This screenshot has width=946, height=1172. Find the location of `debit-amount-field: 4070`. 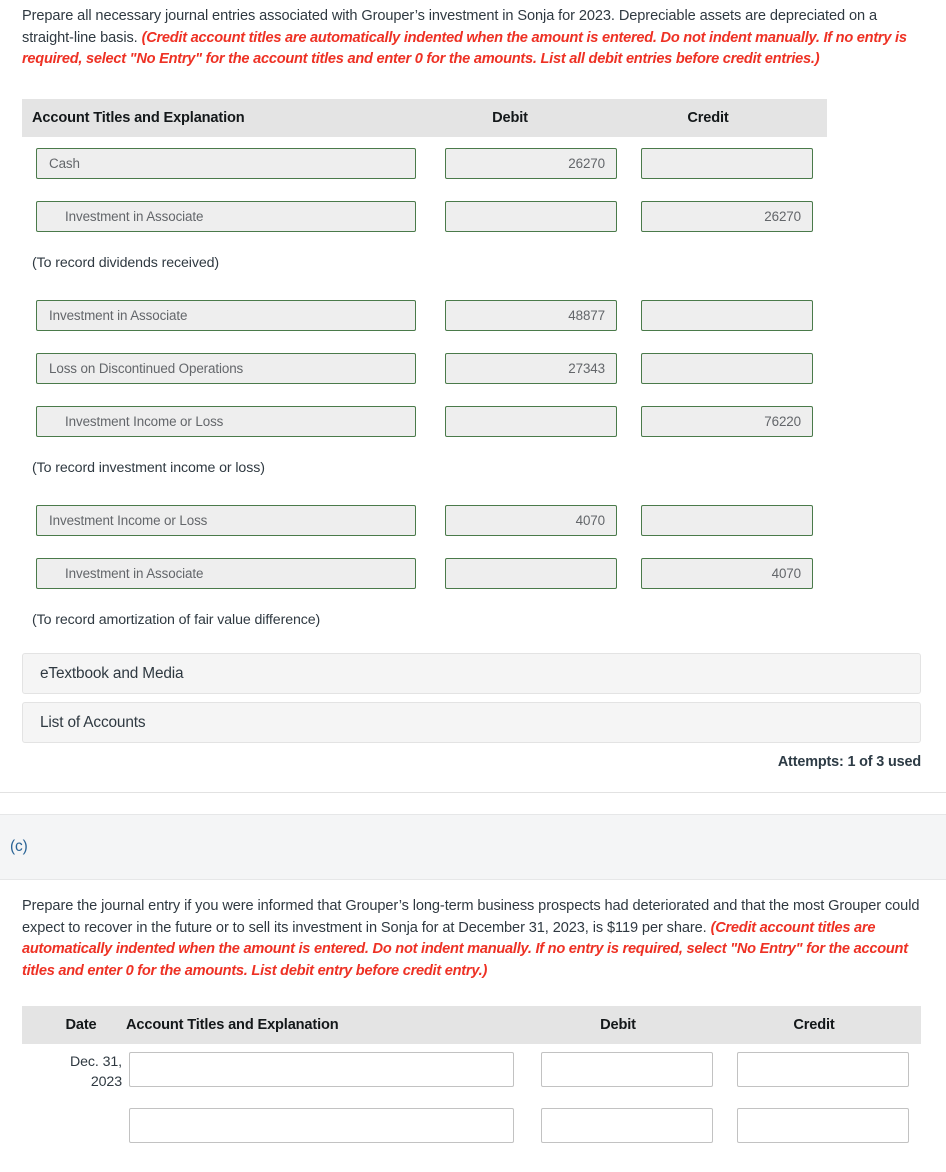

debit-amount-field: 4070 is located at coordinates (531, 520).